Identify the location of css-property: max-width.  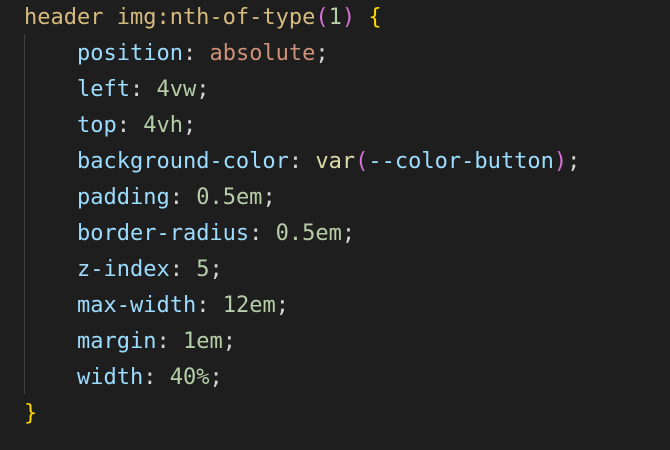
(136, 305).